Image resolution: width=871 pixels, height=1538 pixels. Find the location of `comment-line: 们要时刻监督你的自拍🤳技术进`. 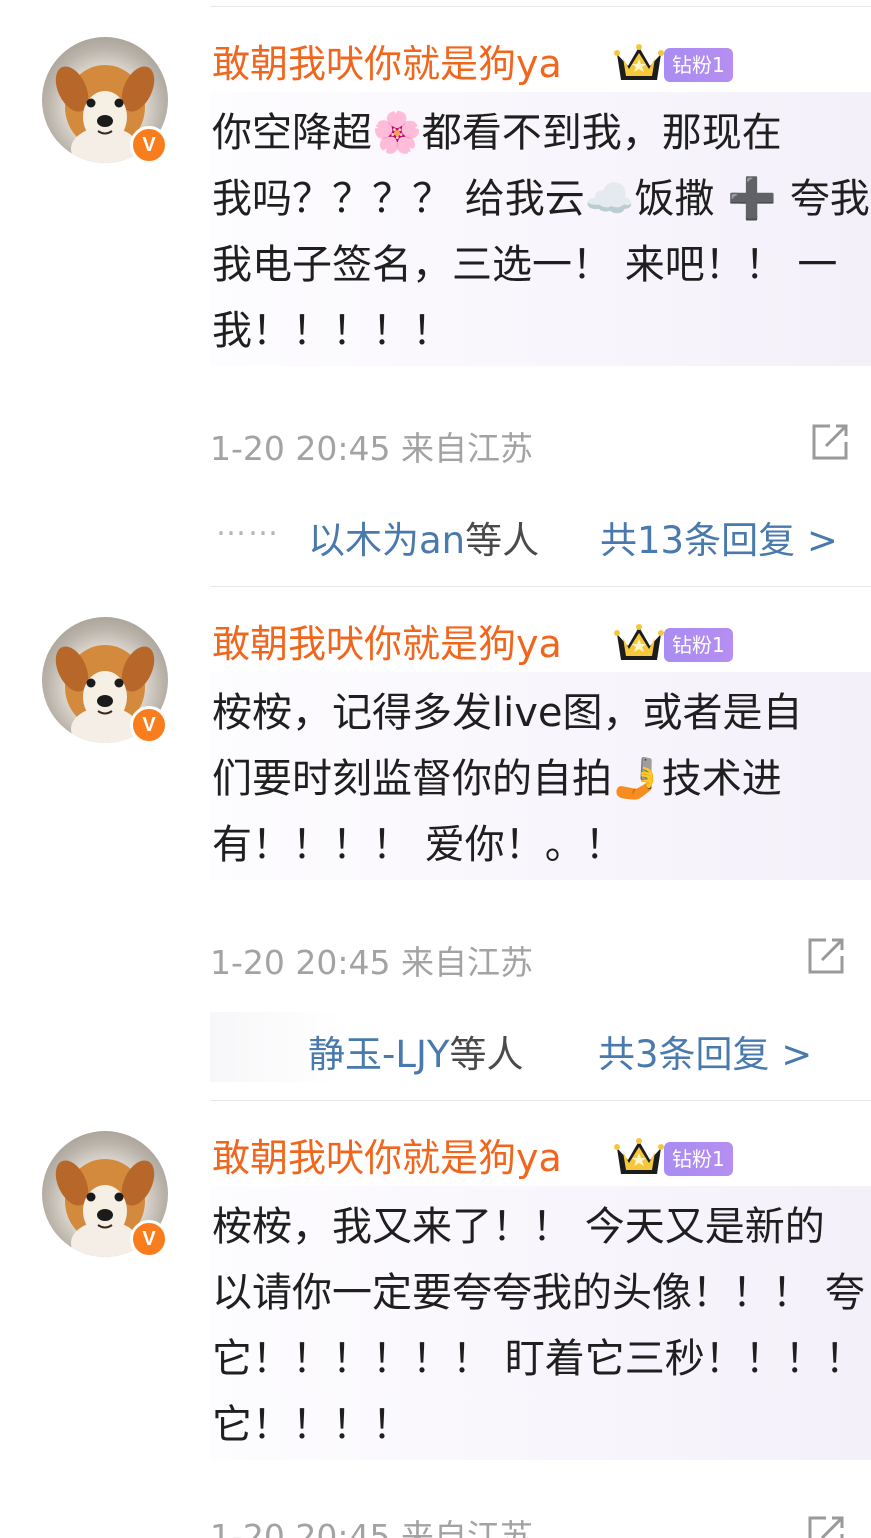

comment-line: 们要时刻监督你的自拍🤳技术进 is located at coordinates (497, 779).